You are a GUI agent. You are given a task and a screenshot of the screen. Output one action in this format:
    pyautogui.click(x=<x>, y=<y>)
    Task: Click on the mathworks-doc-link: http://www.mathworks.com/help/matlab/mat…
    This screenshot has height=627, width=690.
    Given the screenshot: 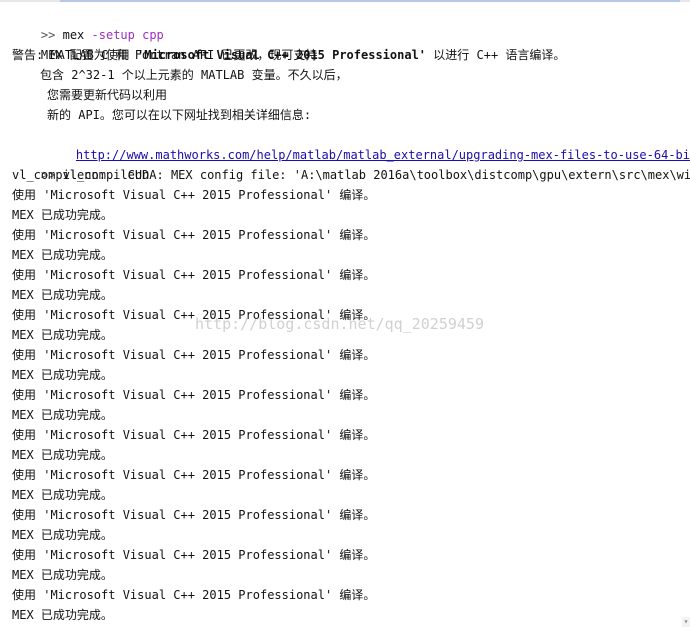 What is the action you would take?
    pyautogui.click(x=383, y=155)
    